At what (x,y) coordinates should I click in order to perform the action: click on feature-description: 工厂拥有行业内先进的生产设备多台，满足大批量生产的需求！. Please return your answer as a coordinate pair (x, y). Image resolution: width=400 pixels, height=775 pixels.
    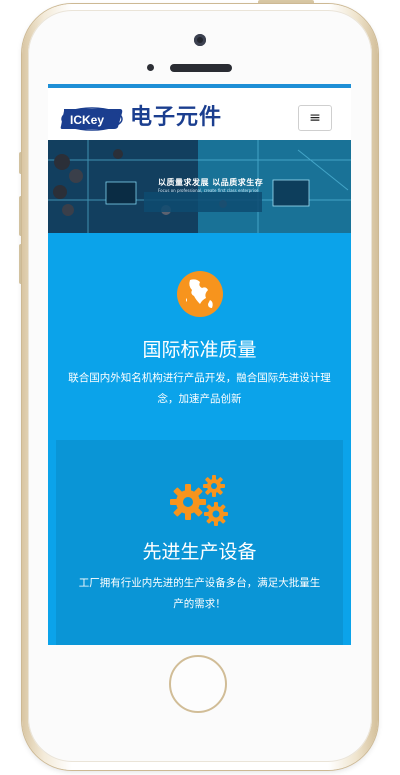
    Looking at the image, I should click on (199, 593).